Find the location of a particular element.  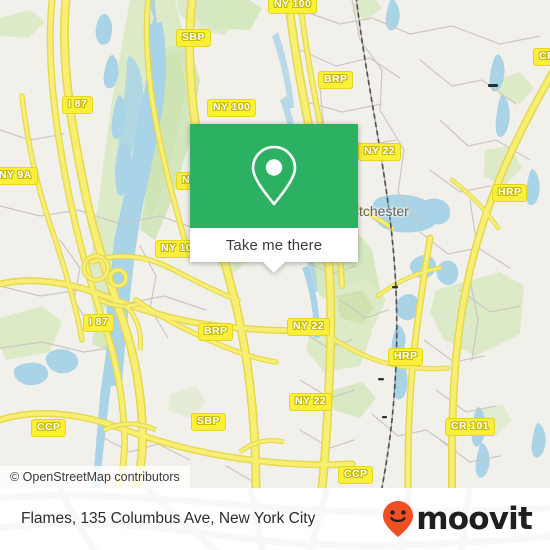

popup-icon-area is located at coordinates (274, 176).